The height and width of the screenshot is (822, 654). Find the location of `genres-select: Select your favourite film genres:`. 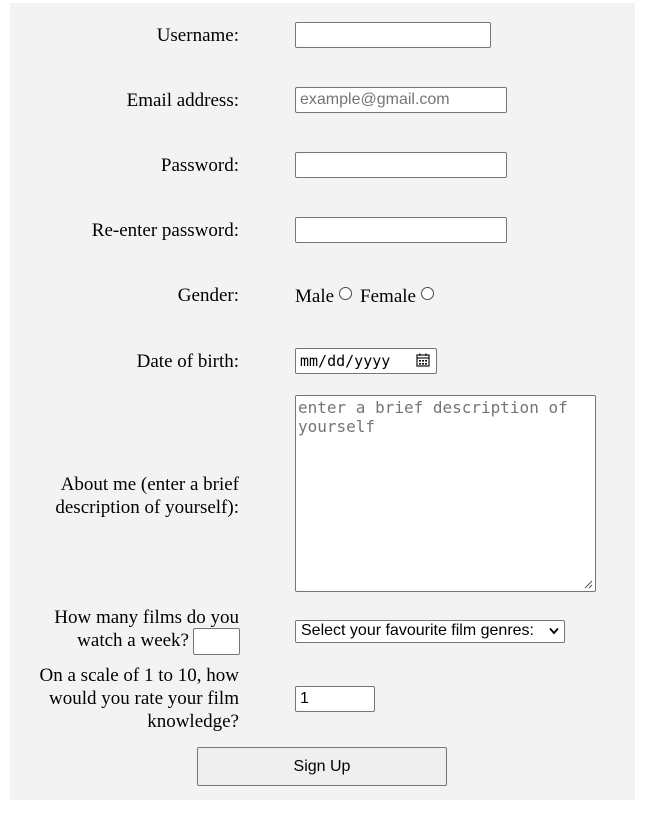

genres-select: Select your favourite film genres: is located at coordinates (430, 631).